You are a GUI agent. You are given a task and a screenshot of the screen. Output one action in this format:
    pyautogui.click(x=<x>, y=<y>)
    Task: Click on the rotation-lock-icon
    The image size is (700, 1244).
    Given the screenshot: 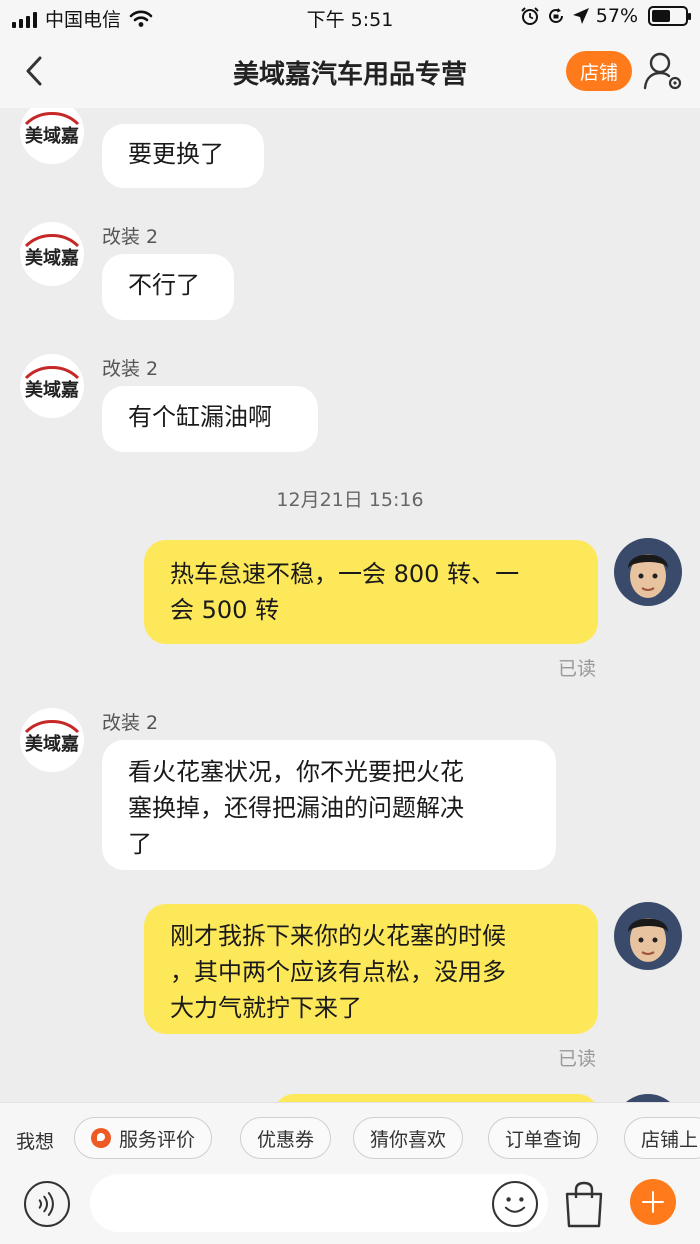 What is the action you would take?
    pyautogui.click(x=555, y=15)
    